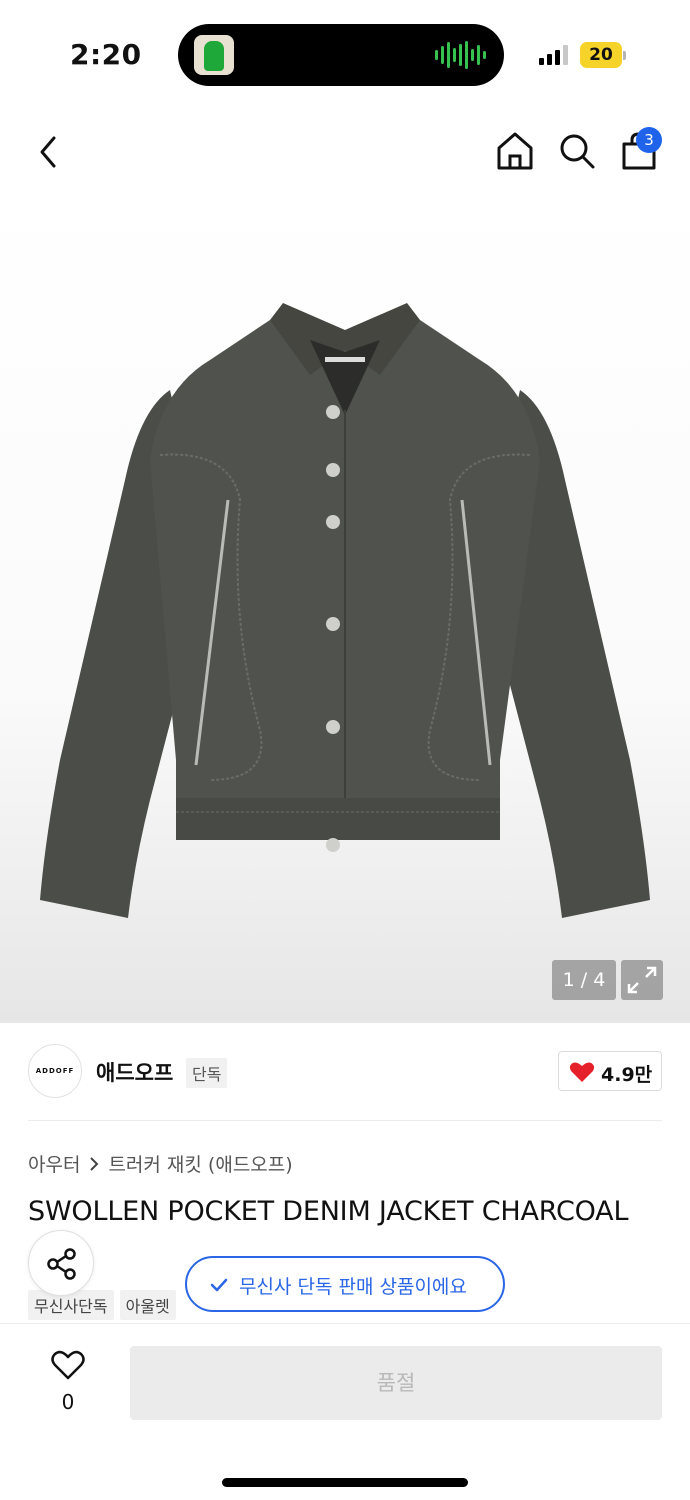 This screenshot has width=690, height=1500. I want to click on exclusive-sale-text: 무신사 단독 판매 상품이에요, so click(353, 1287).